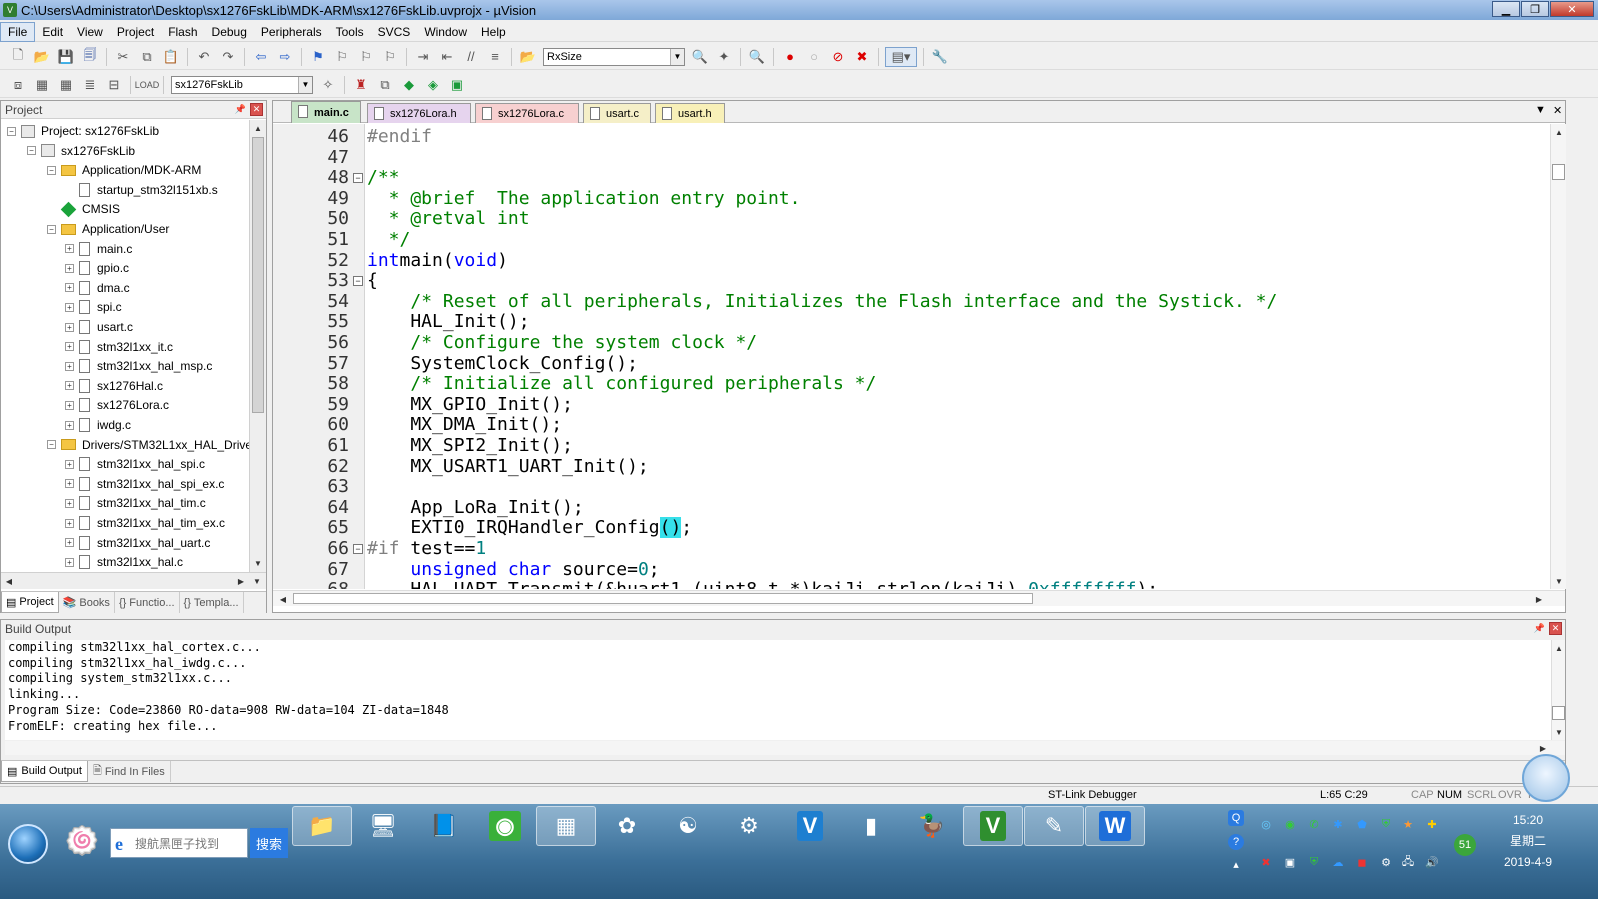 The width and height of the screenshot is (1598, 899). I want to click on build-vertical-scrollbar: ▲ ▼, so click(1558, 690).